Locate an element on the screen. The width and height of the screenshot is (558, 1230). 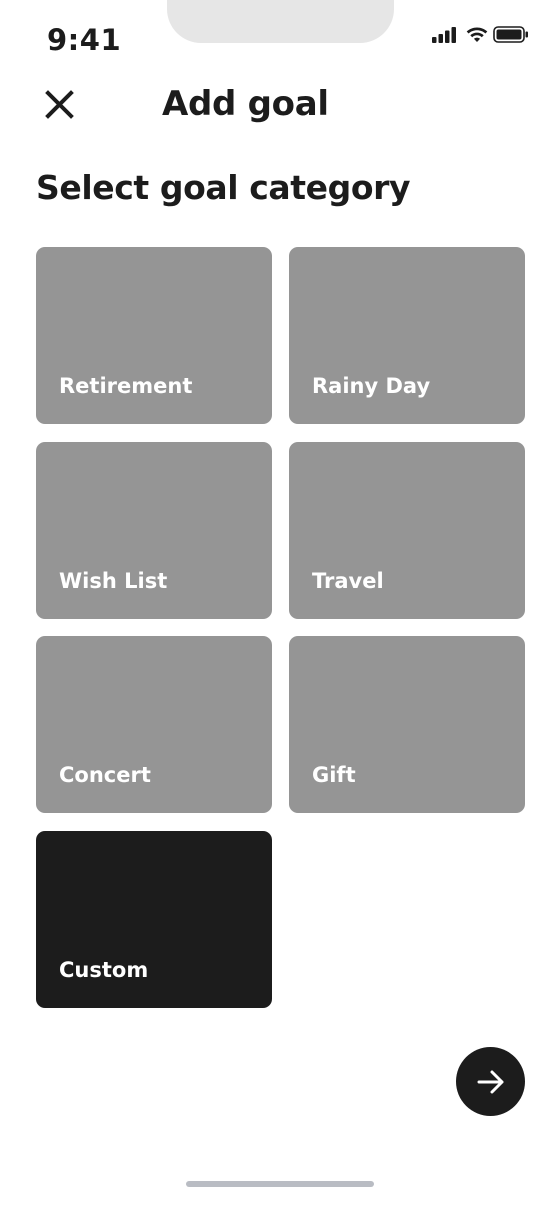
category-tile-wish-list: Wish List is located at coordinates (154, 530).